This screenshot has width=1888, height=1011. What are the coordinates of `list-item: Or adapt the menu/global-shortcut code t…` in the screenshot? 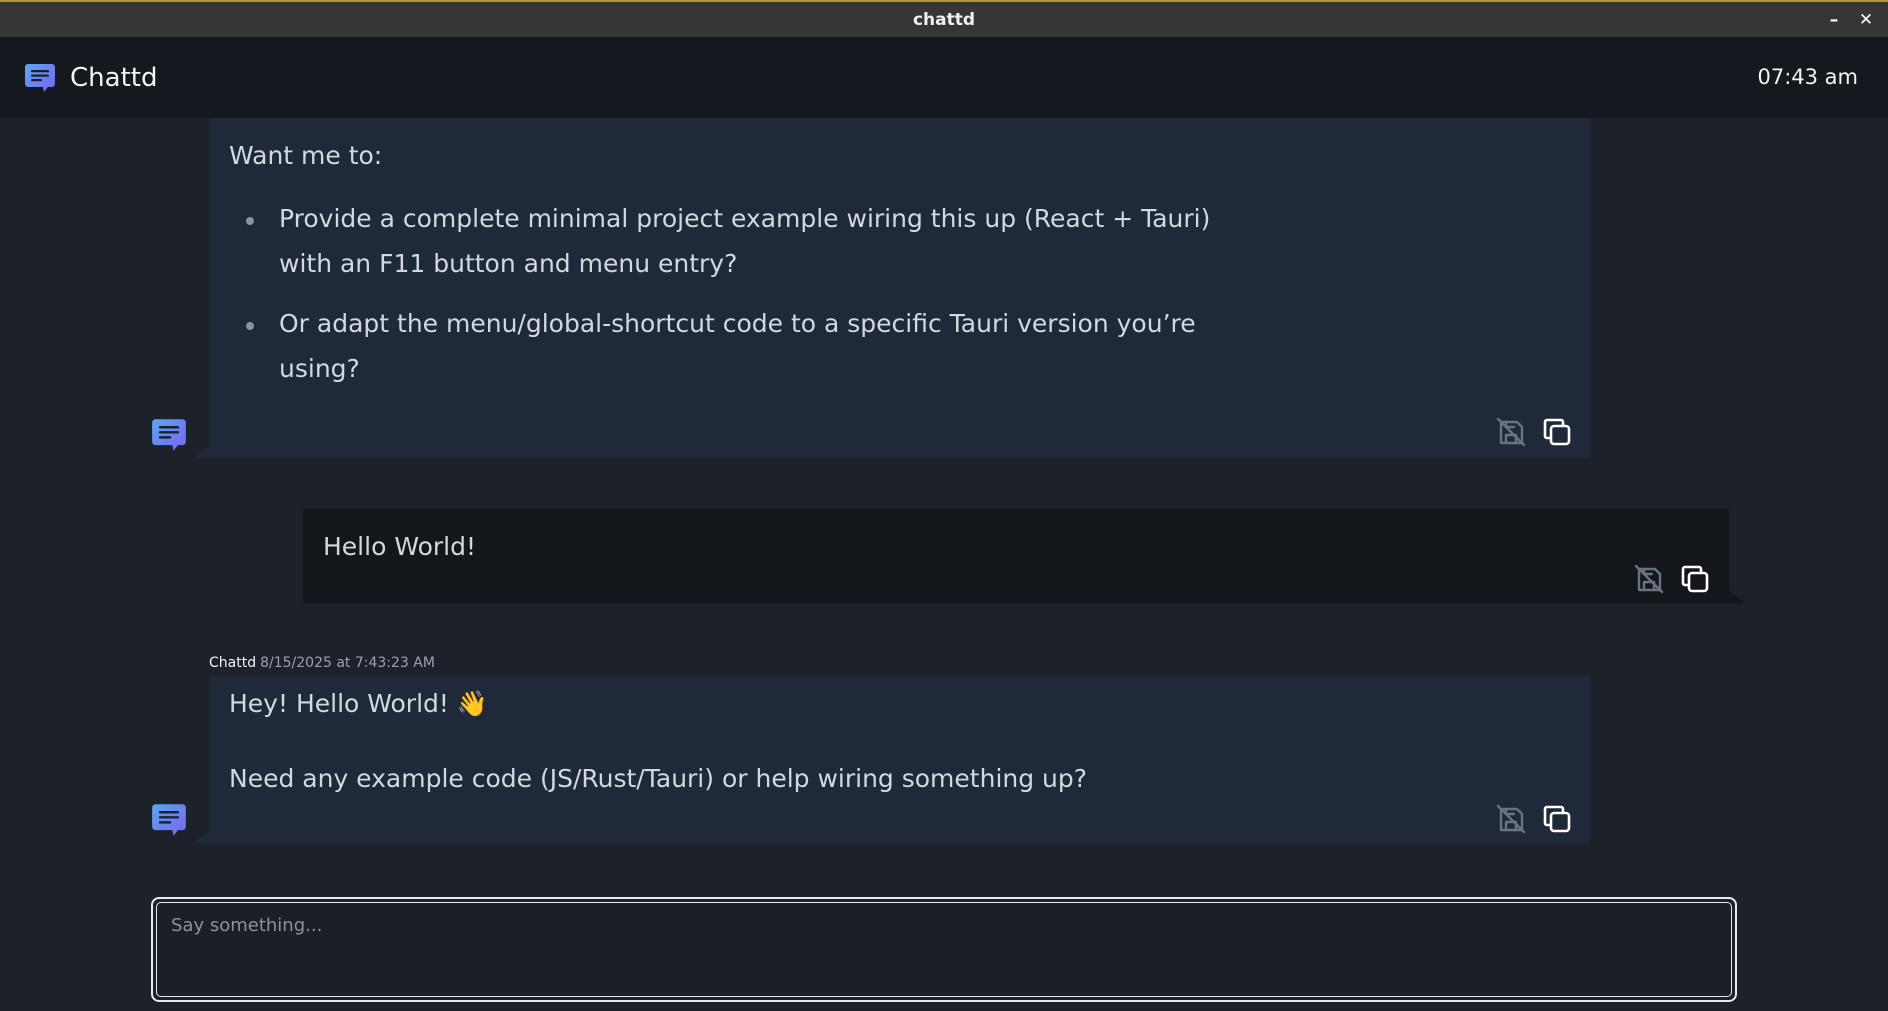 It's located at (729, 346).